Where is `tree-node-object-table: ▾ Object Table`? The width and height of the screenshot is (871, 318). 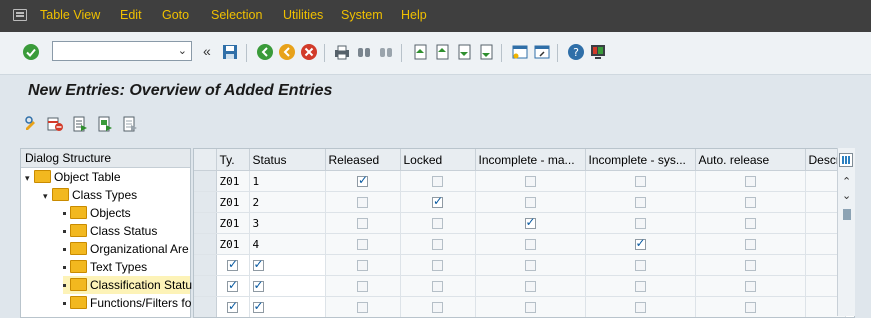 tree-node-object-table: ▾ Object Table is located at coordinates (73, 177).